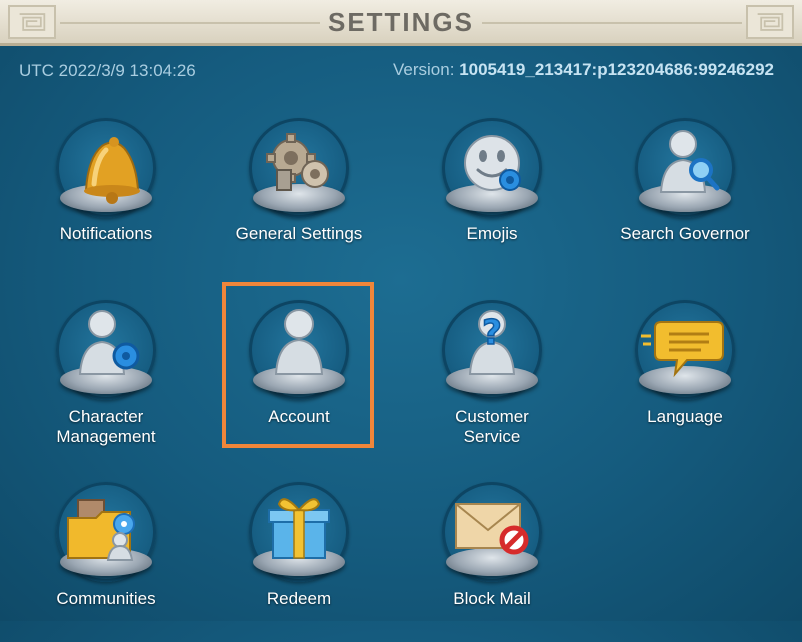  What do you see at coordinates (682, 349) in the screenshot?
I see `speech-bubble-icon` at bounding box center [682, 349].